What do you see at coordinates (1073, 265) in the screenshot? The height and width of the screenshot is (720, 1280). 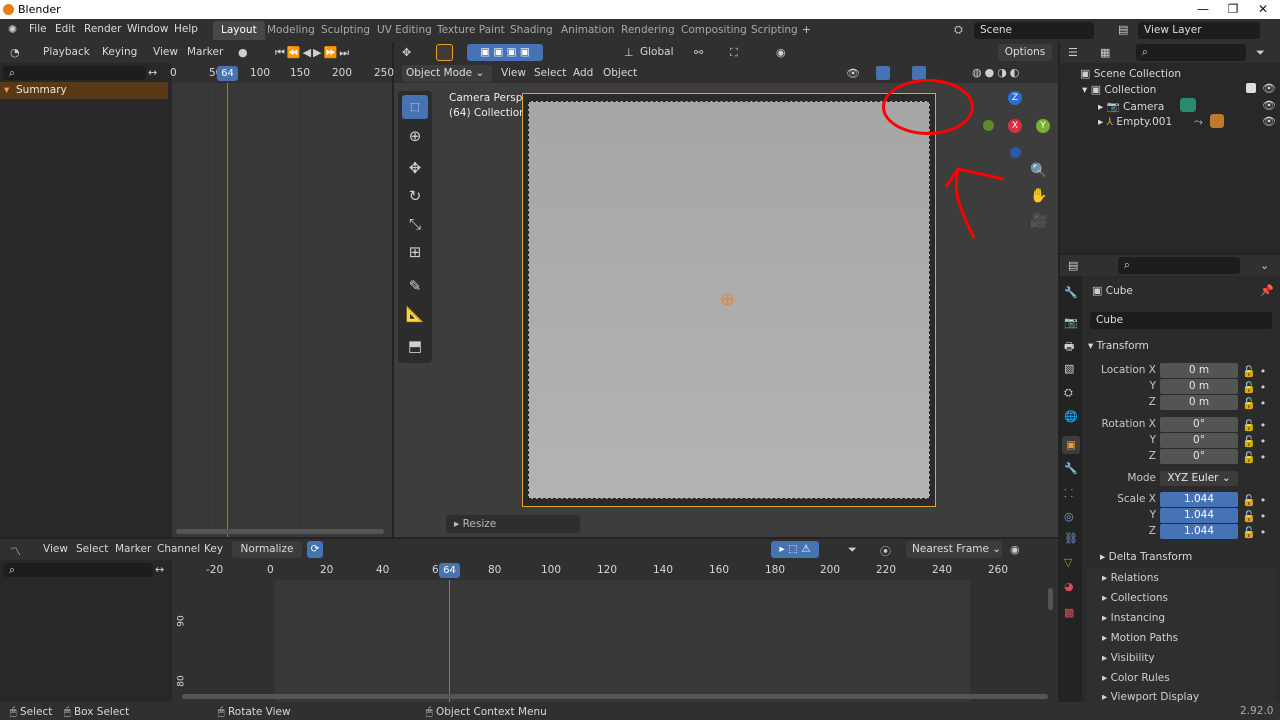 I see `editor-type-icon: ▤` at bounding box center [1073, 265].